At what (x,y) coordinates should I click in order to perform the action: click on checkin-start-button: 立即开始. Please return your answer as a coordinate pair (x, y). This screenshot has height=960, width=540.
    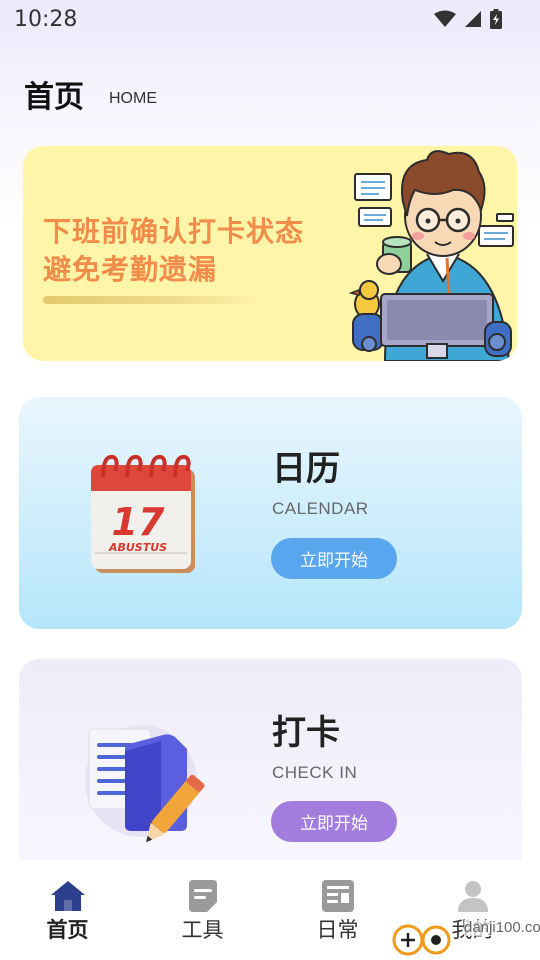
    Looking at the image, I should click on (334, 821).